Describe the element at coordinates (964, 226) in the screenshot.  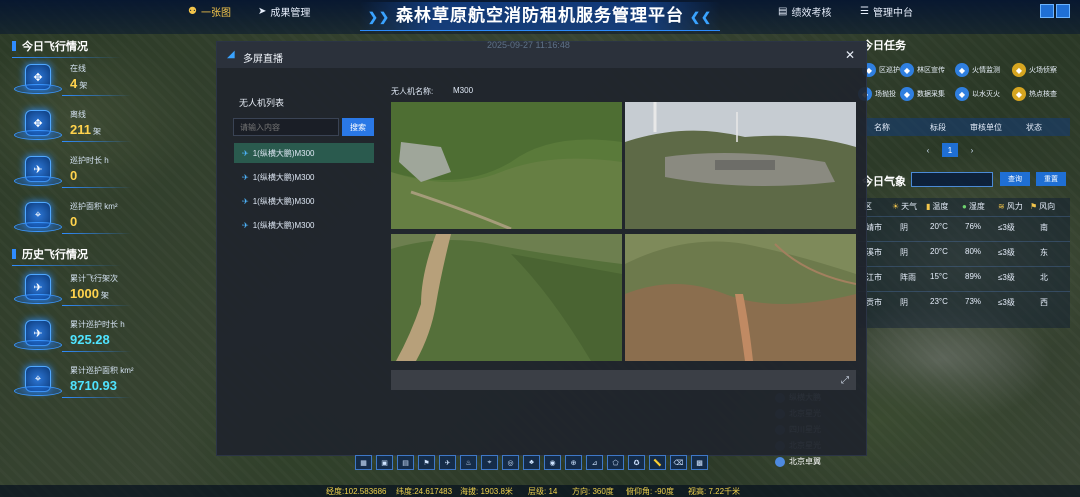
I see `weather-row: 靖市 阴 20°C 76% ≤3级 南` at that location.